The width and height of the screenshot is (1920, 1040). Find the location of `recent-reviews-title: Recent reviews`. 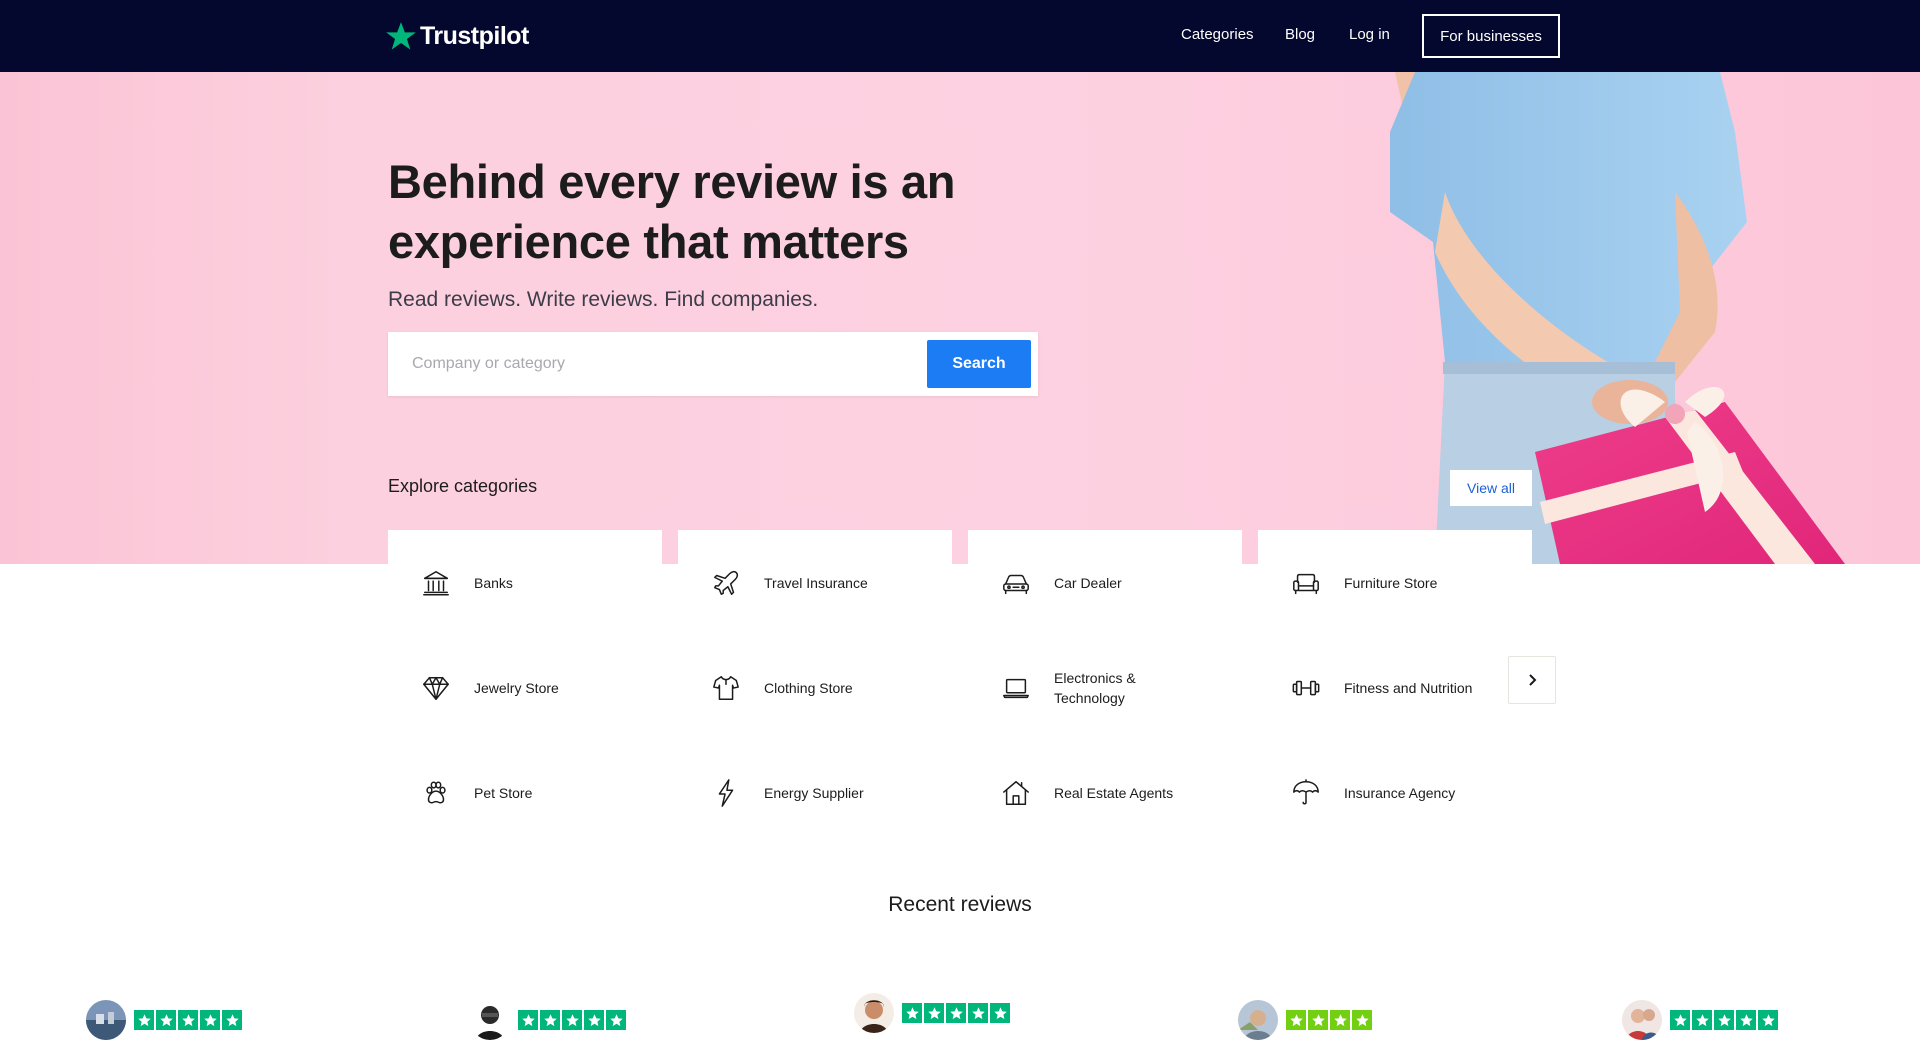

recent-reviews-title: Recent reviews is located at coordinates (960, 904).